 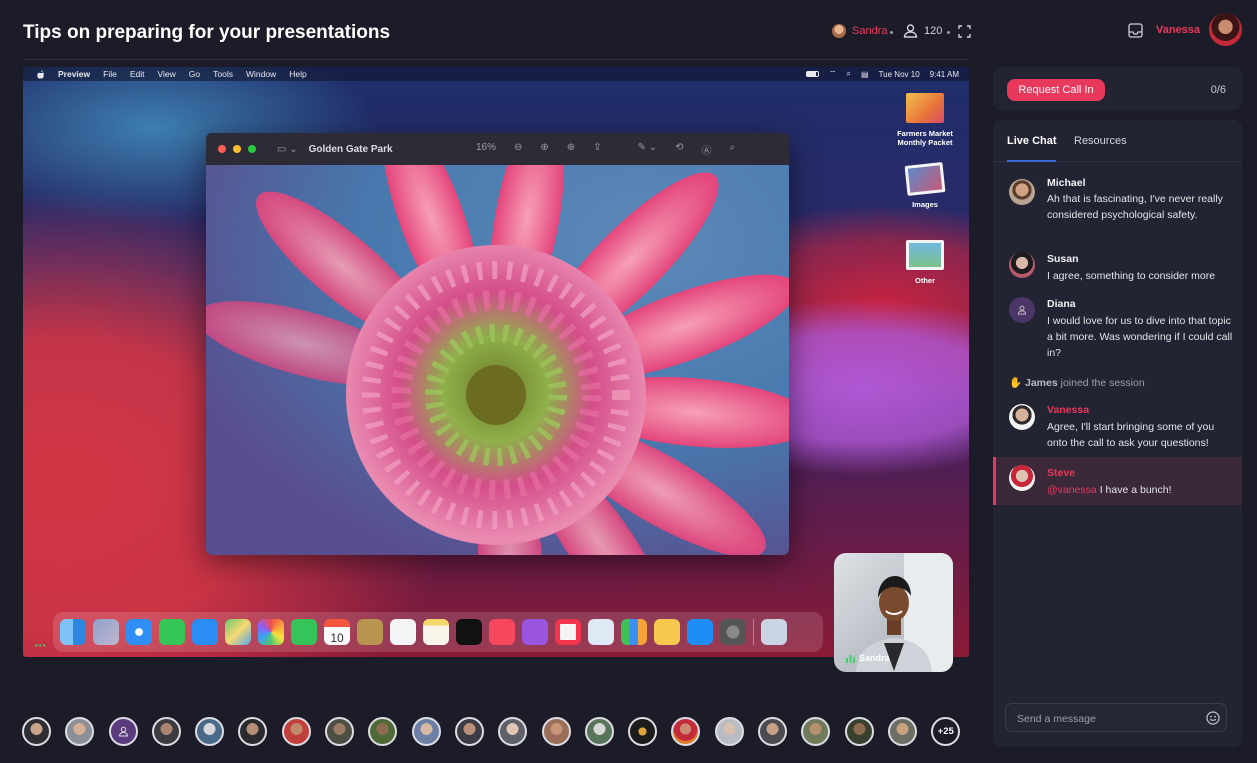 What do you see at coordinates (518, 147) in the screenshot?
I see `zoom-out-icon: ⊖` at bounding box center [518, 147].